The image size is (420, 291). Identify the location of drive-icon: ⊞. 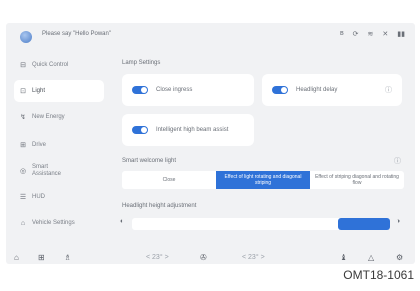
(23, 145).